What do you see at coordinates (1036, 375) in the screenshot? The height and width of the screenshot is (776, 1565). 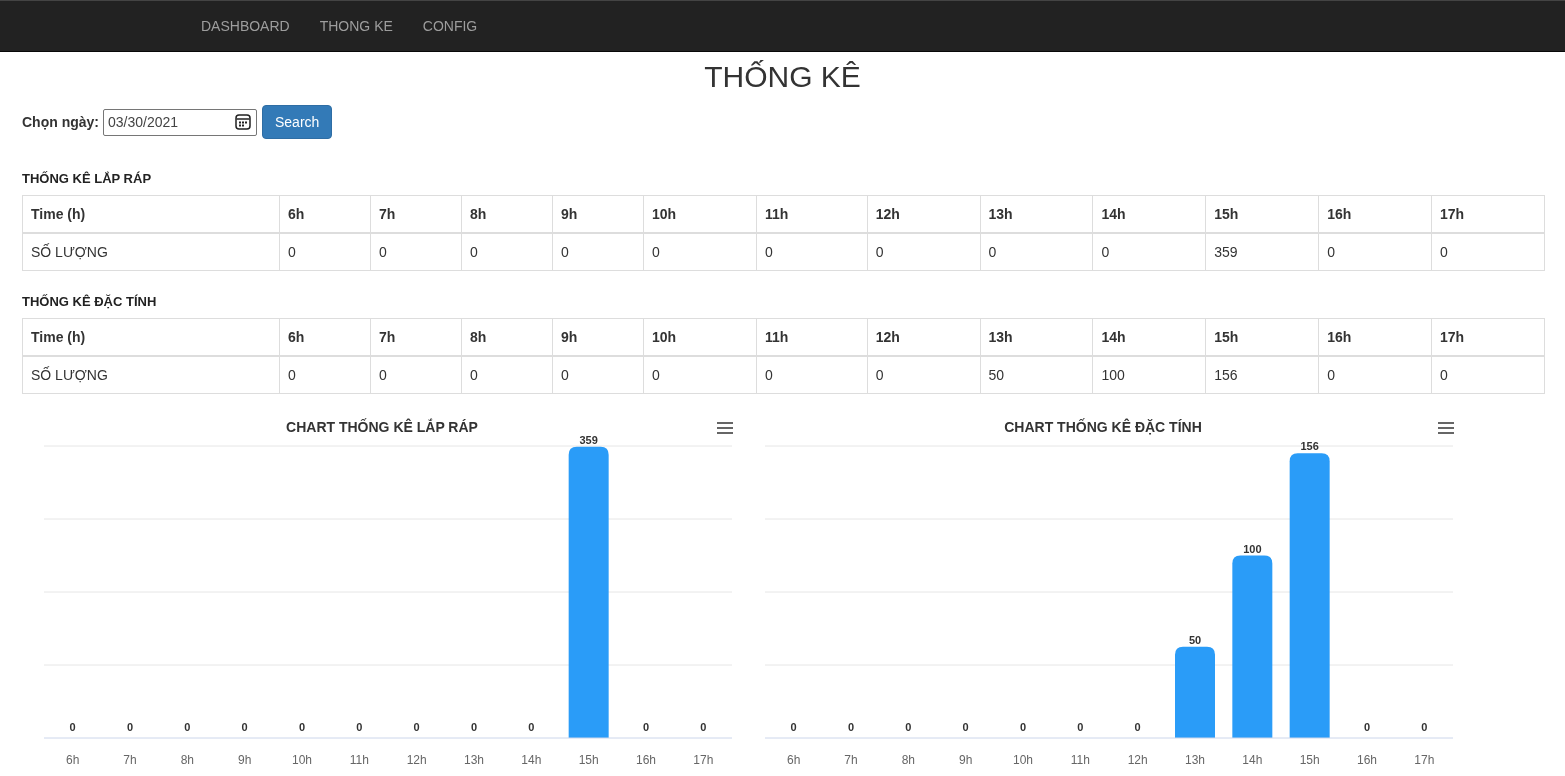 I see `table-cell: 50` at bounding box center [1036, 375].